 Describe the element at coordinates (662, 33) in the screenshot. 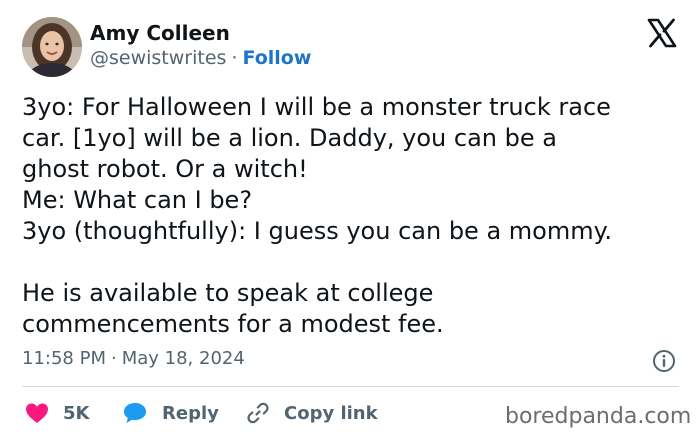

I see `x-logo-icon` at that location.